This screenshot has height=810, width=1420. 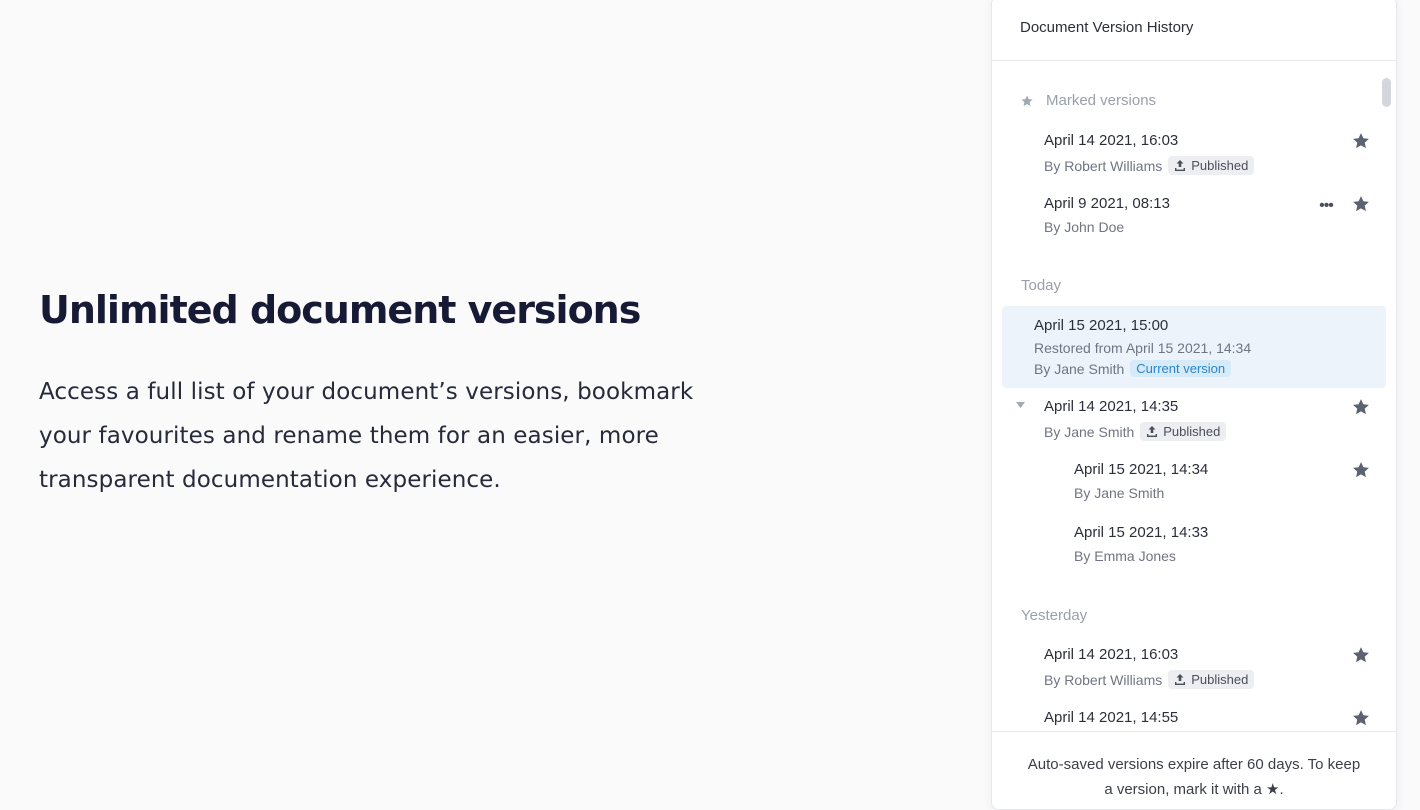 I want to click on current-version-badge: Current version, so click(x=1181, y=368).